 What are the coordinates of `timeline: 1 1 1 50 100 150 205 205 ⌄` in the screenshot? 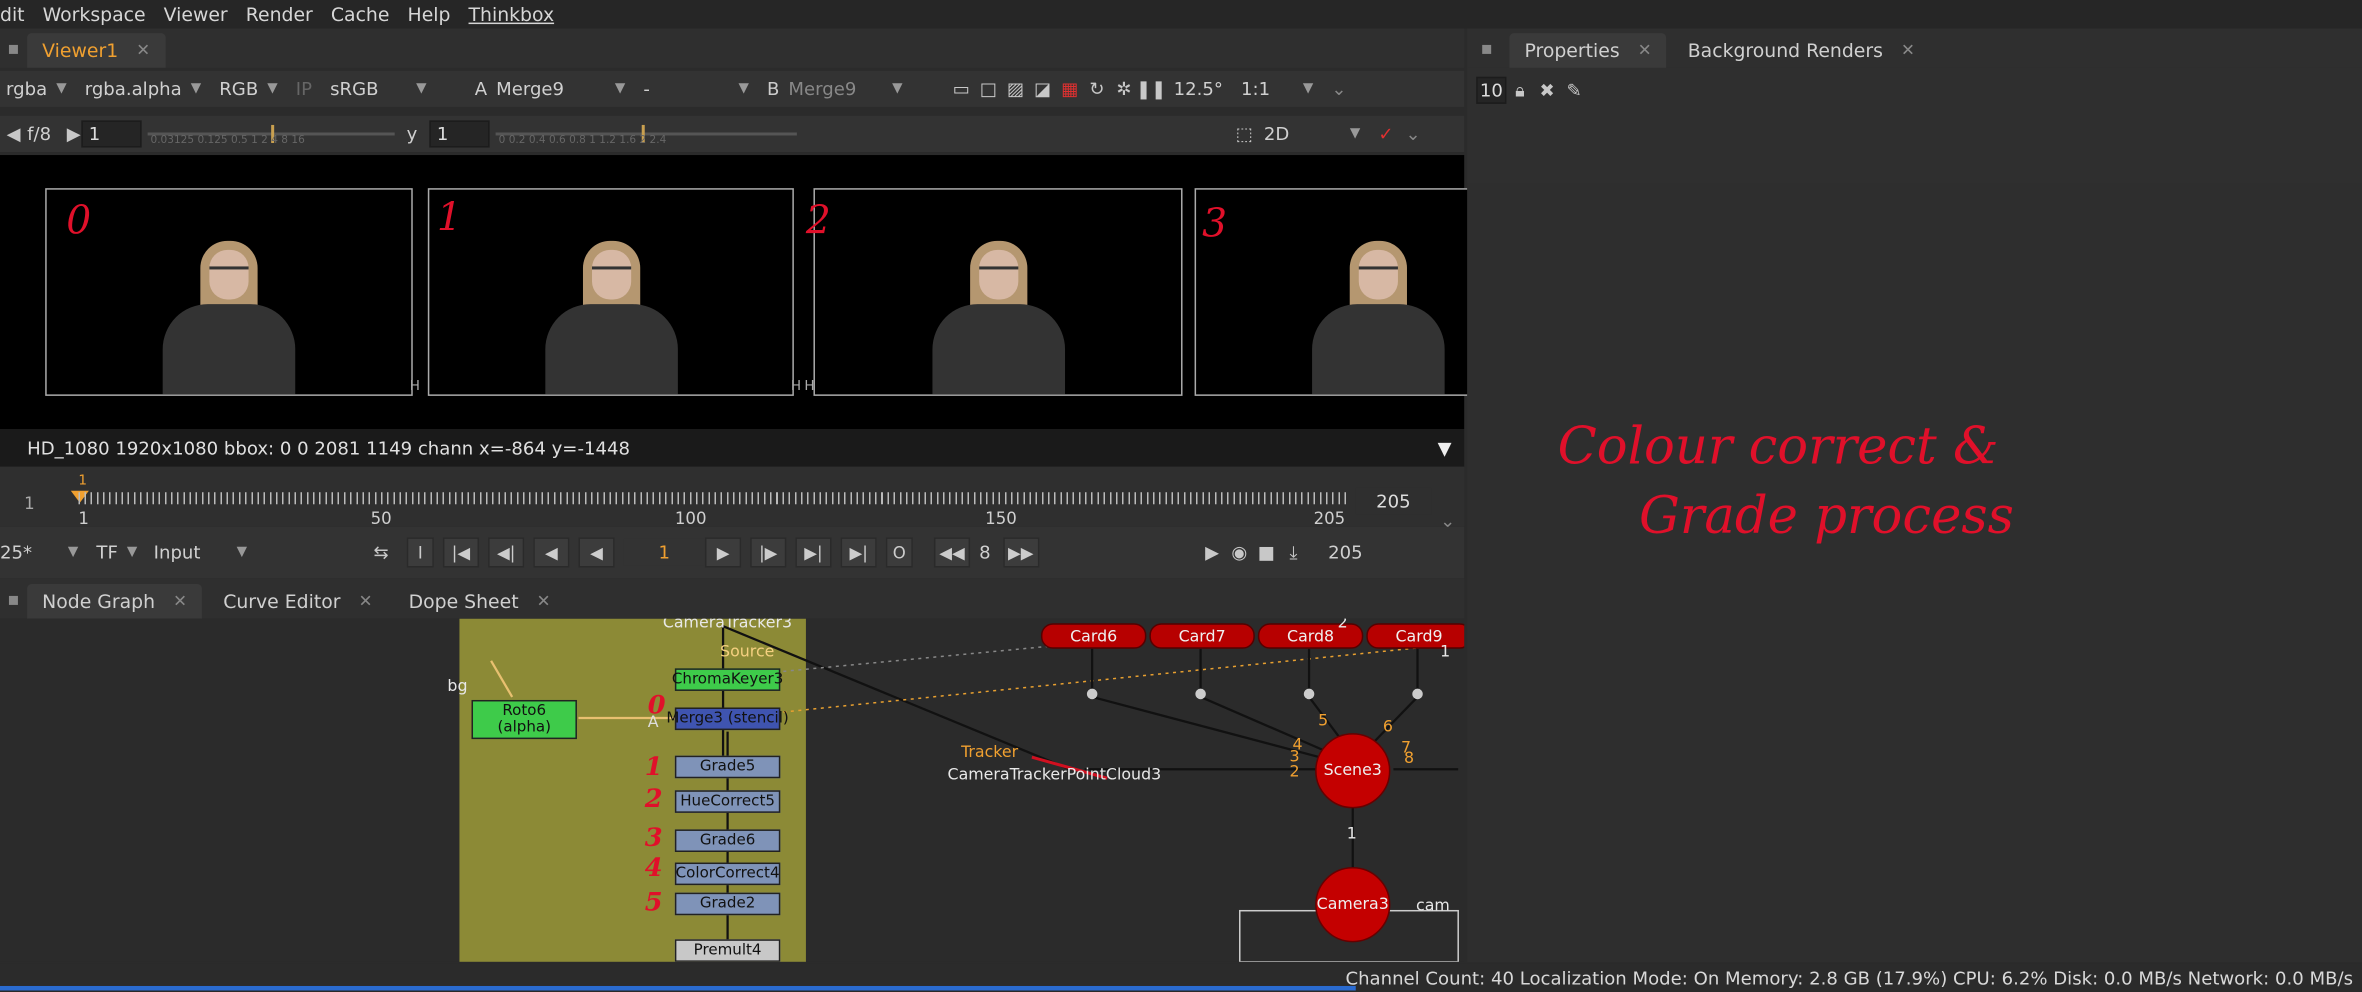 It's located at (732, 498).